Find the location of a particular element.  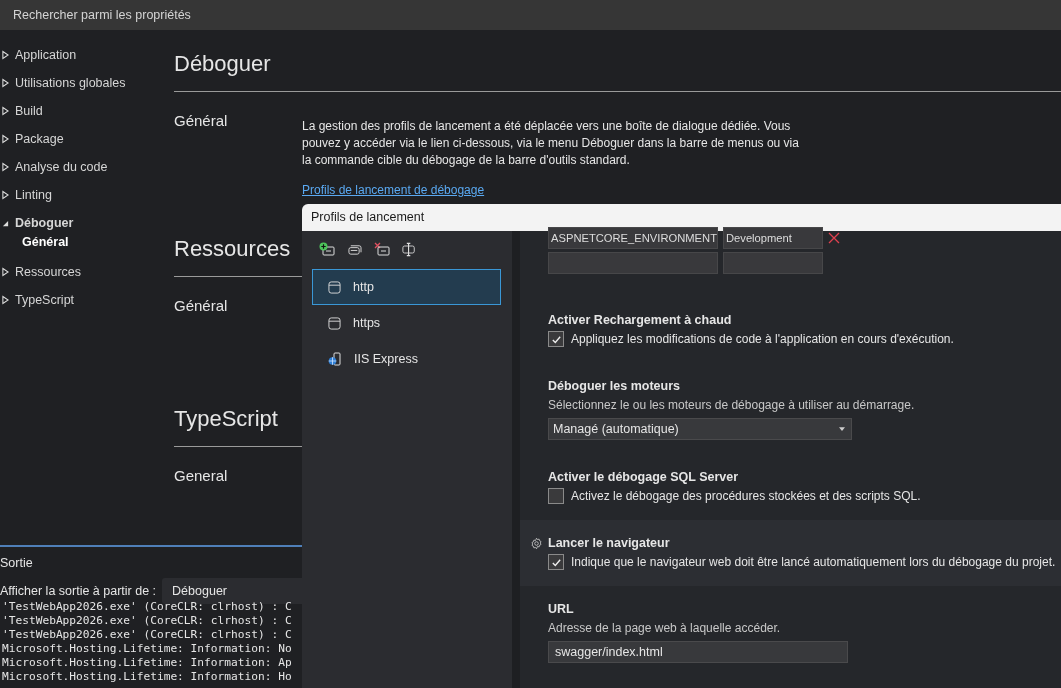

dialog-title: Profils de lancement is located at coordinates (681, 217).